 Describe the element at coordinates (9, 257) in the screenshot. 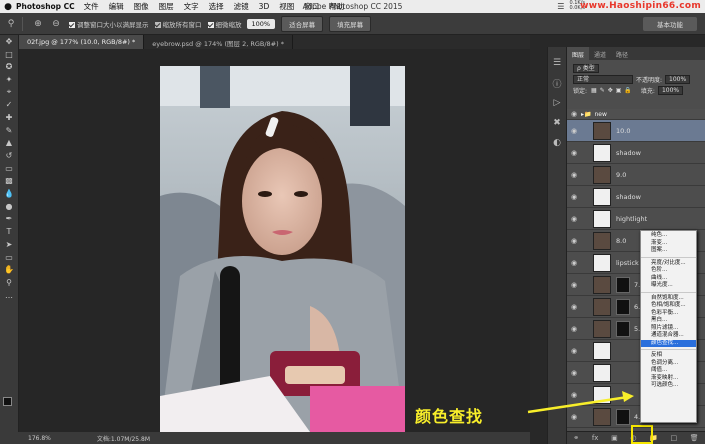

I see `shape-tool-icon: ▭` at that location.